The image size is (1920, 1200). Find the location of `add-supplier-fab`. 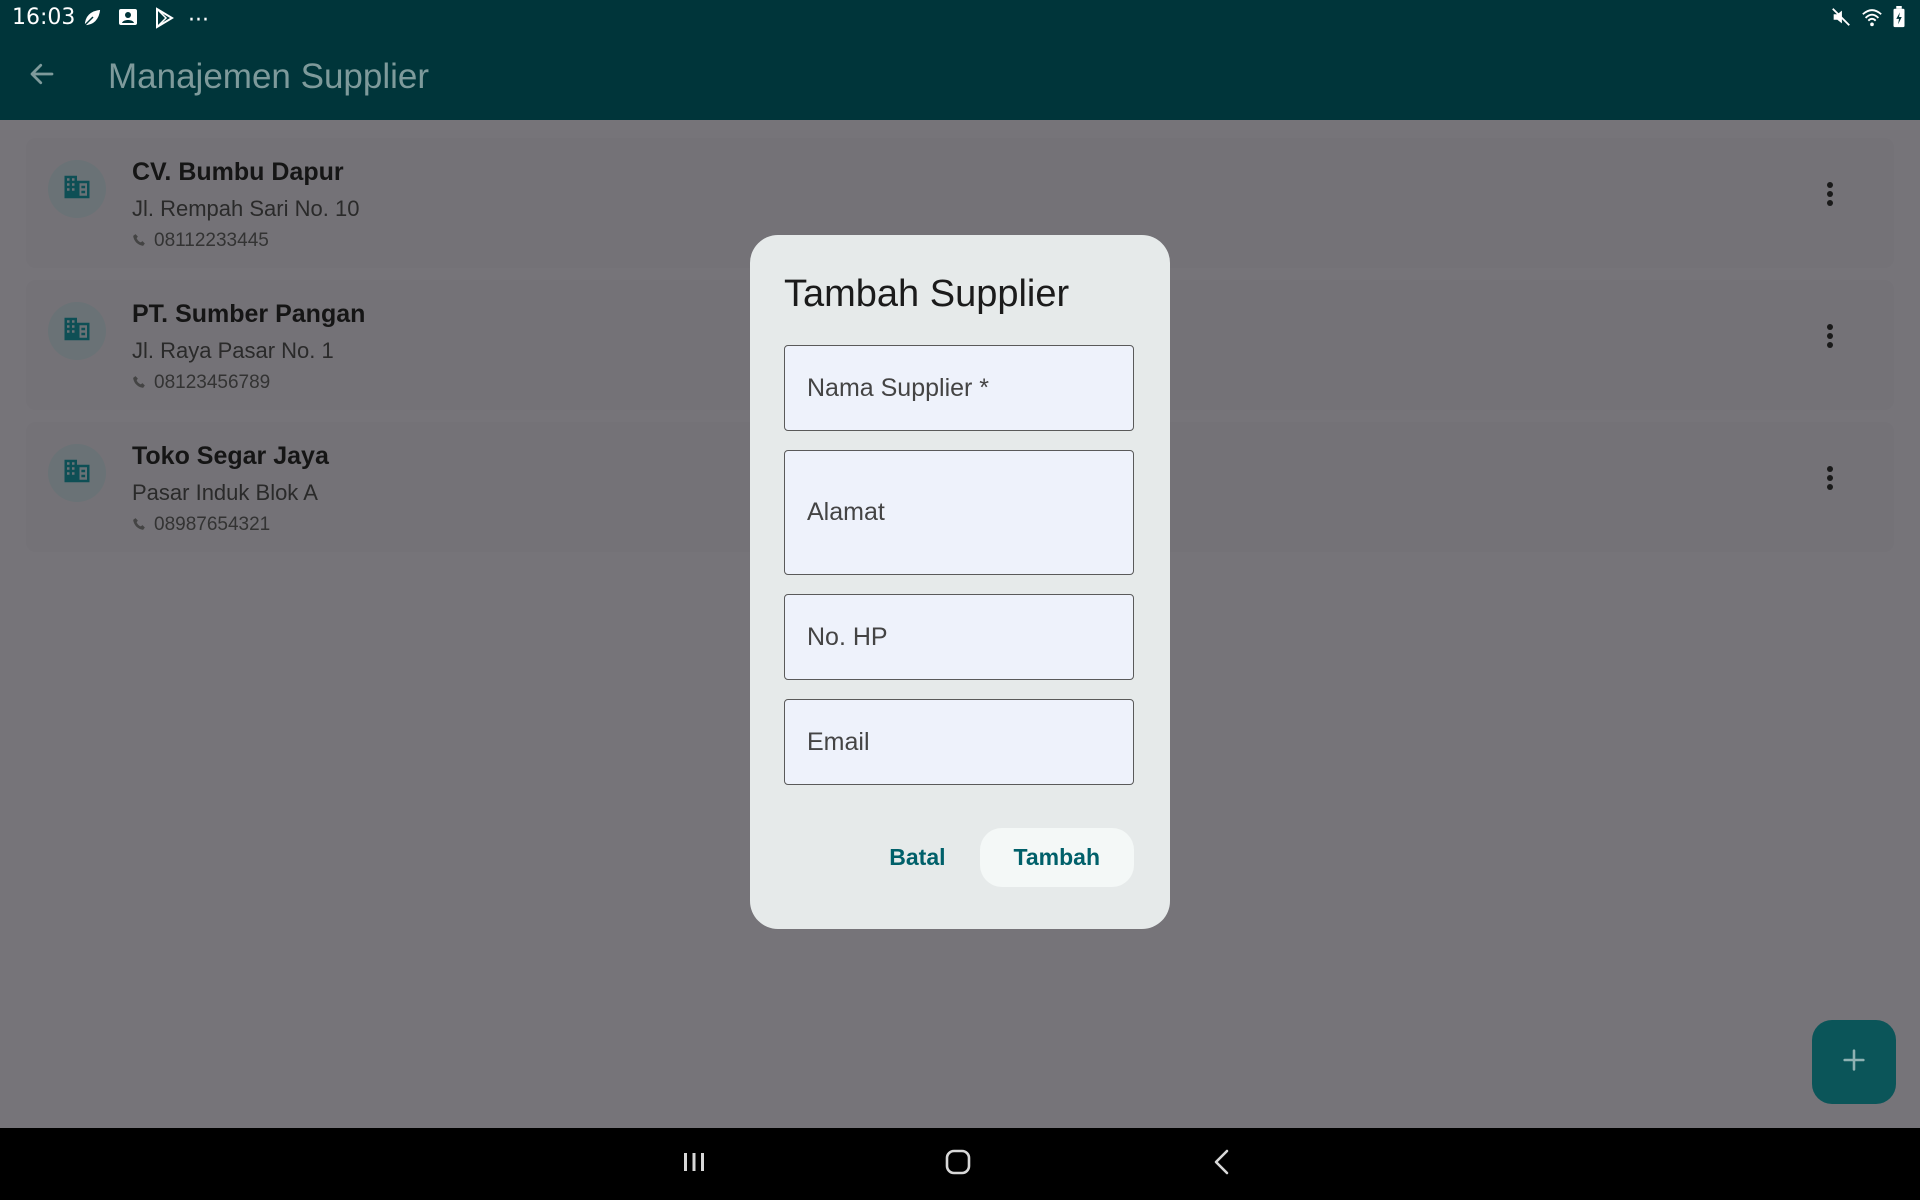

add-supplier-fab is located at coordinates (1854, 1062).